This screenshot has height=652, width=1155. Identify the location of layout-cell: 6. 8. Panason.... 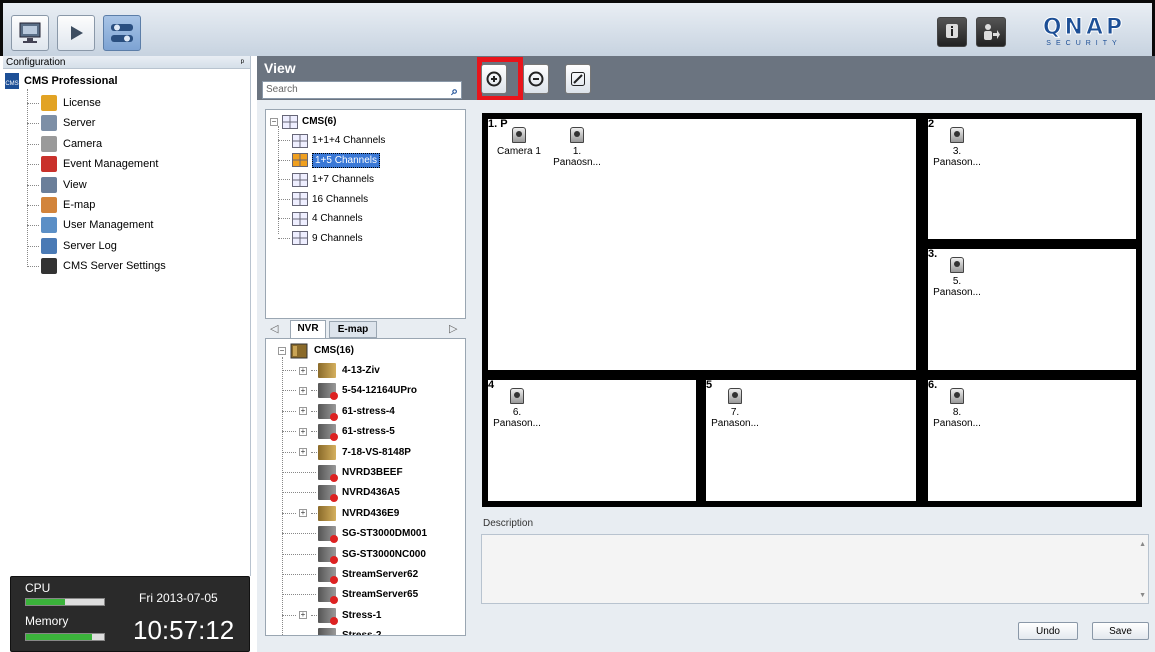
(1032, 440).